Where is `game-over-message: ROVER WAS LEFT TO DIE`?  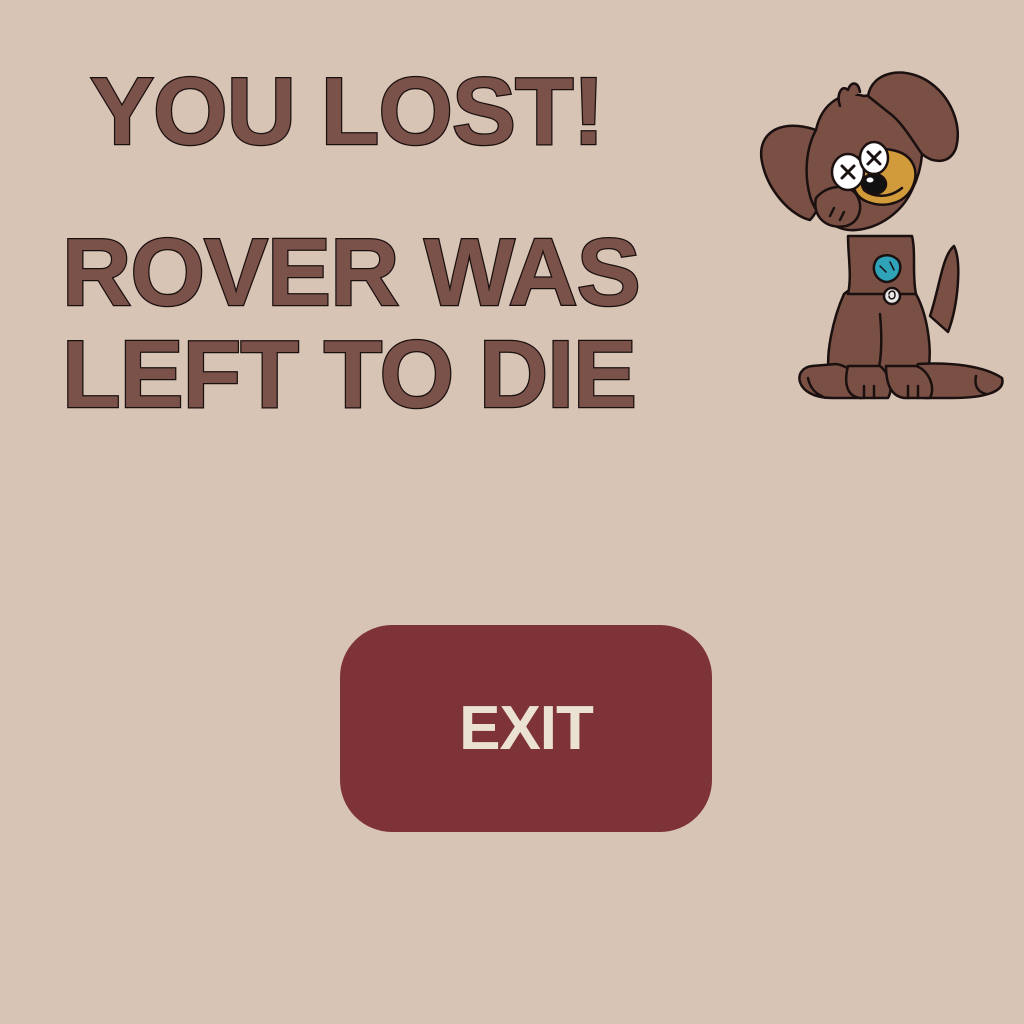
game-over-message: ROVER WAS LEFT TO DIE is located at coordinates (351, 323).